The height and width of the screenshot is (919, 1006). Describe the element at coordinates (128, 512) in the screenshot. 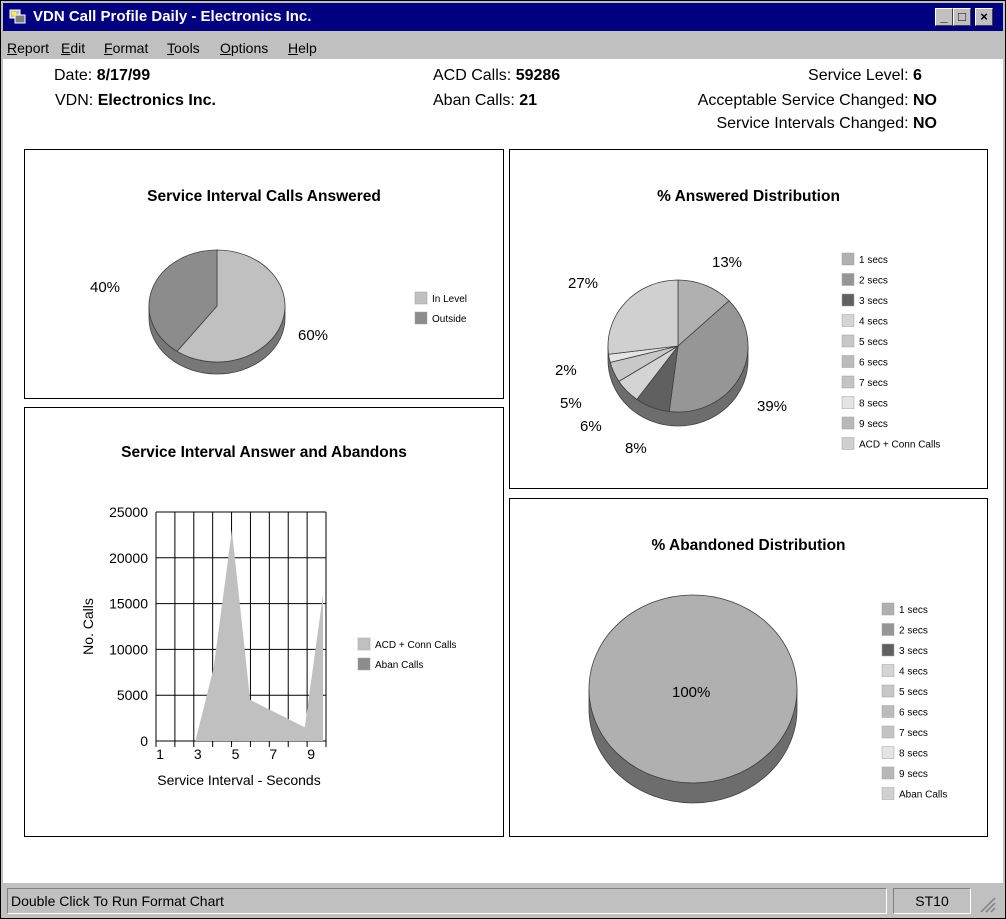

I see `y-tick-label: 25000` at that location.